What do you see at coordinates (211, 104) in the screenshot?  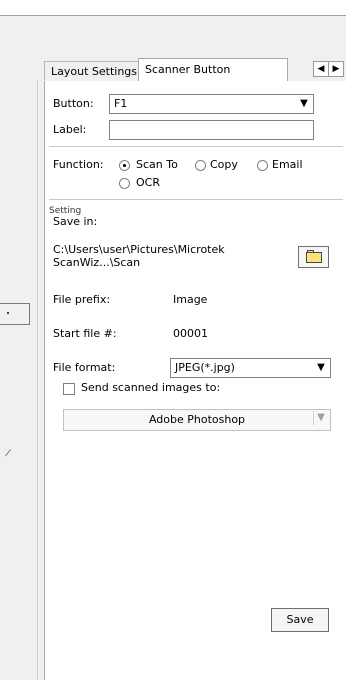 I see `button-select: F1 ▼` at bounding box center [211, 104].